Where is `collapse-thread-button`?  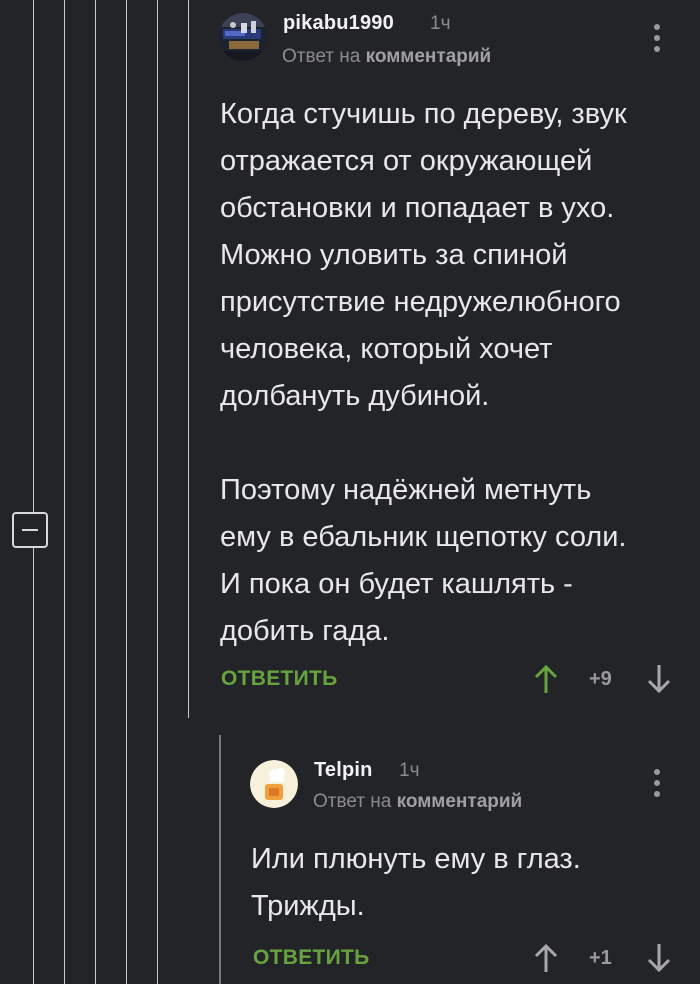 collapse-thread-button is located at coordinates (30, 530).